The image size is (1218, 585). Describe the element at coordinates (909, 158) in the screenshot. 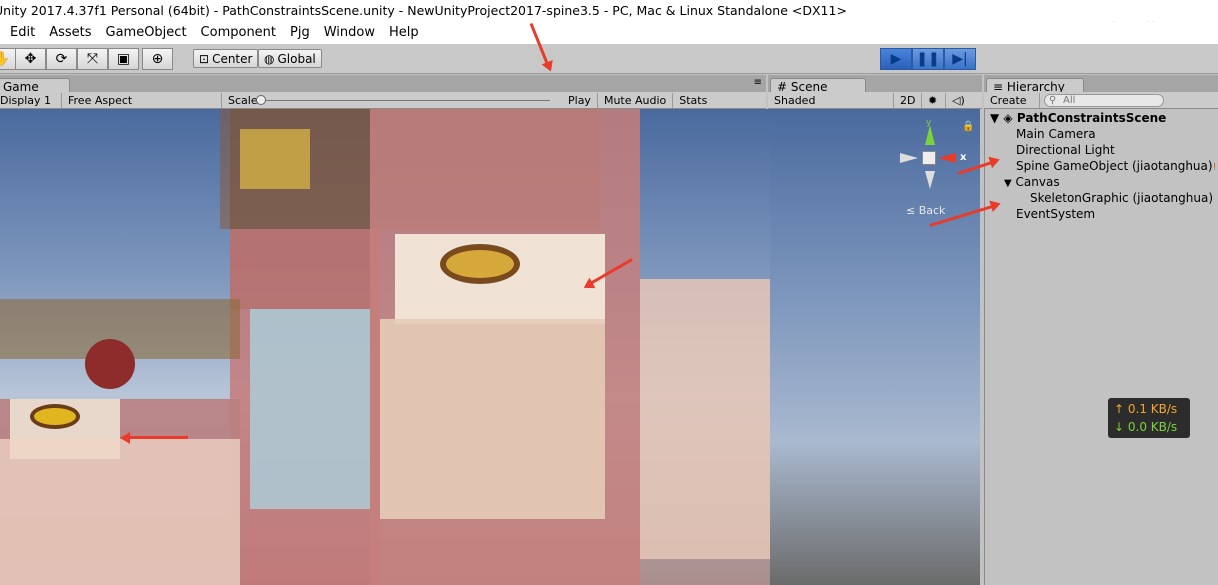

I see `gizmo-neg-x-icon` at that location.